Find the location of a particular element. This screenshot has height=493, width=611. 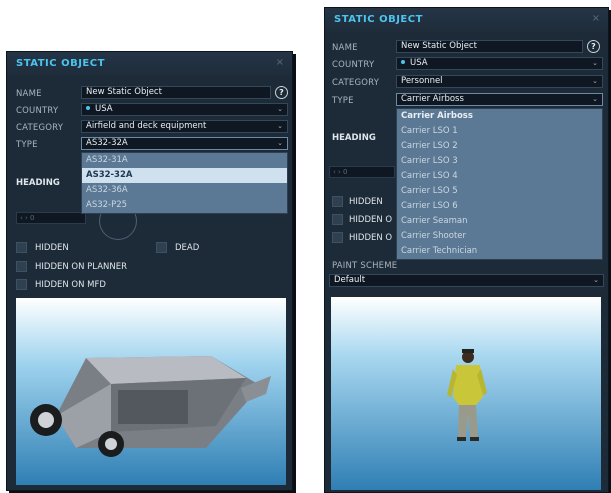

type-option: Carrier LSO 6 is located at coordinates (499, 206).